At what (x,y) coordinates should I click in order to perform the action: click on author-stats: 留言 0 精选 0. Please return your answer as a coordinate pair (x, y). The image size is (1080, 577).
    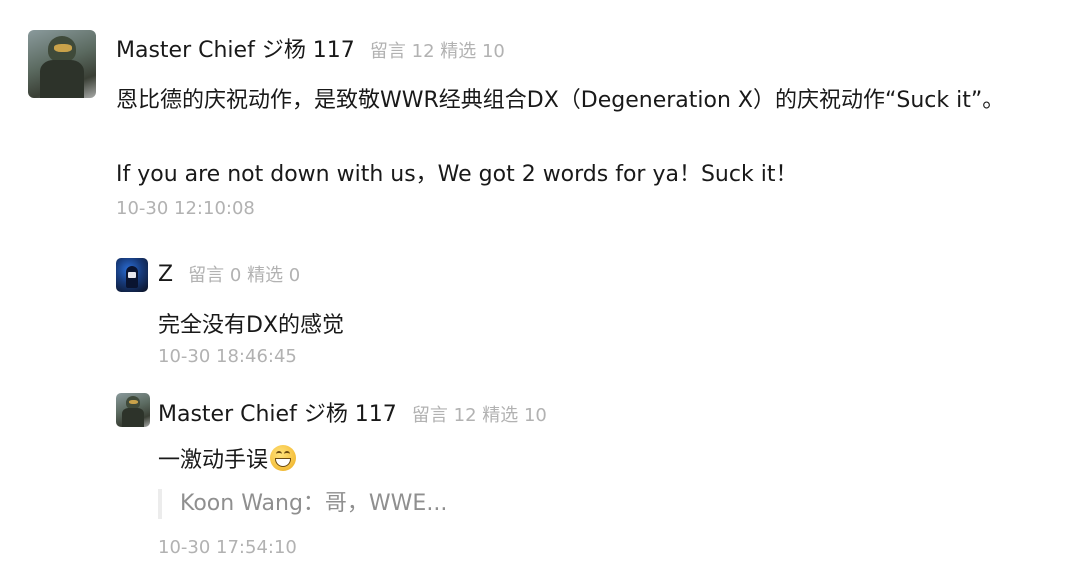
    Looking at the image, I should click on (244, 275).